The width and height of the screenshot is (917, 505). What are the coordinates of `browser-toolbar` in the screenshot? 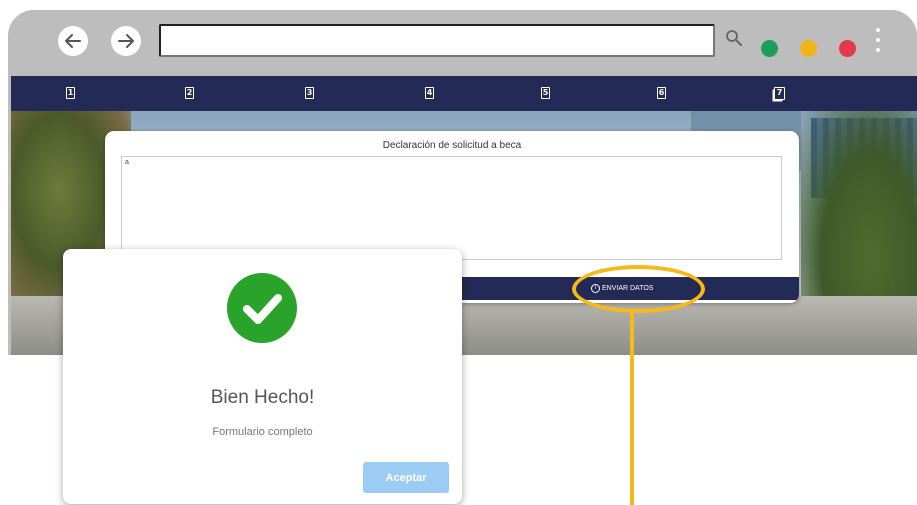 It's located at (462, 42).